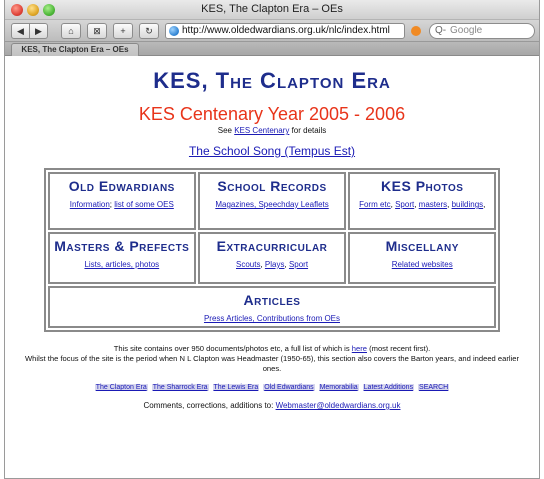 The width and height of the screenshot is (544, 479). Describe the element at coordinates (236, 387) in the screenshot. I see `nav-lewis-era: The Lewis Era` at that location.